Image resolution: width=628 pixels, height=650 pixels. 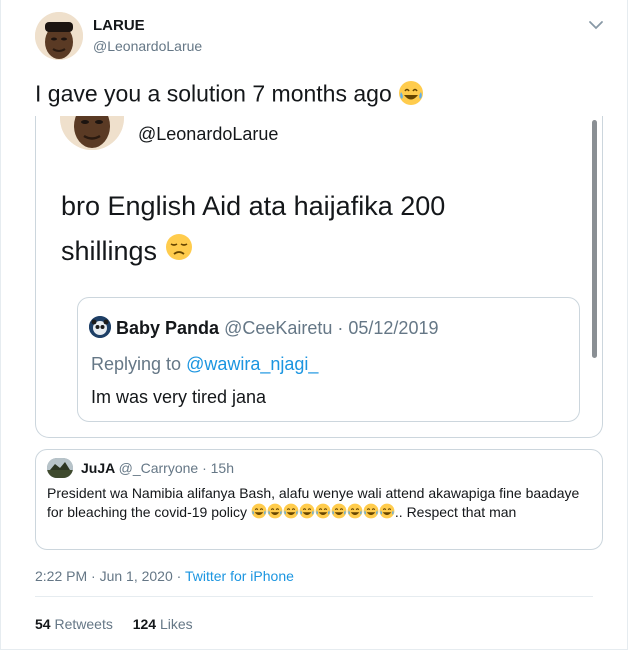 What do you see at coordinates (59, 36) in the screenshot?
I see `author-avatar` at bounding box center [59, 36].